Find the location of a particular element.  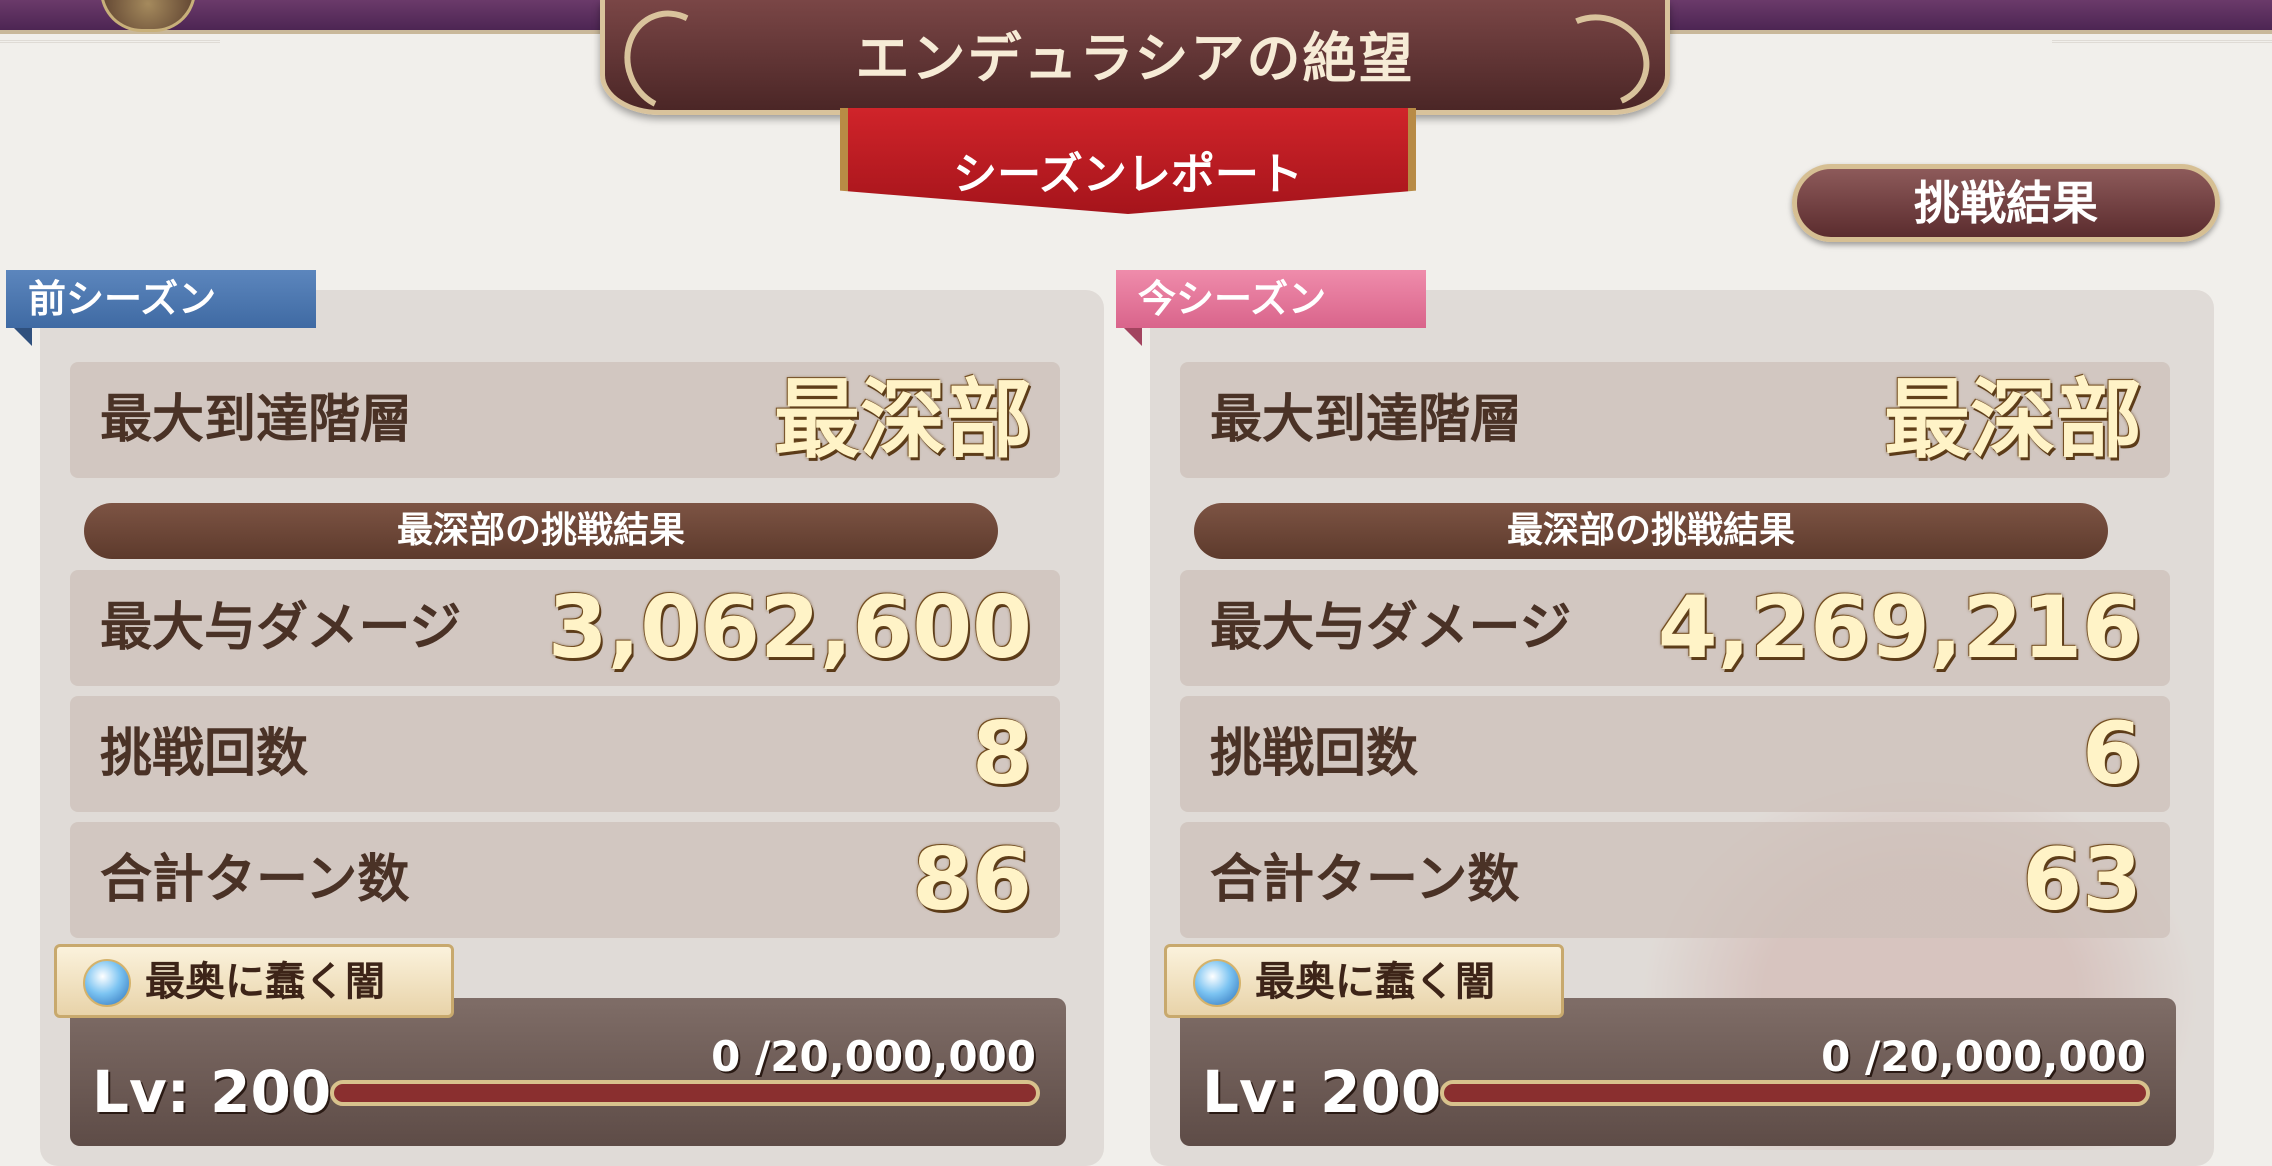

title-plaque: エンデュラシアの絶望 is located at coordinates (1135, 62).